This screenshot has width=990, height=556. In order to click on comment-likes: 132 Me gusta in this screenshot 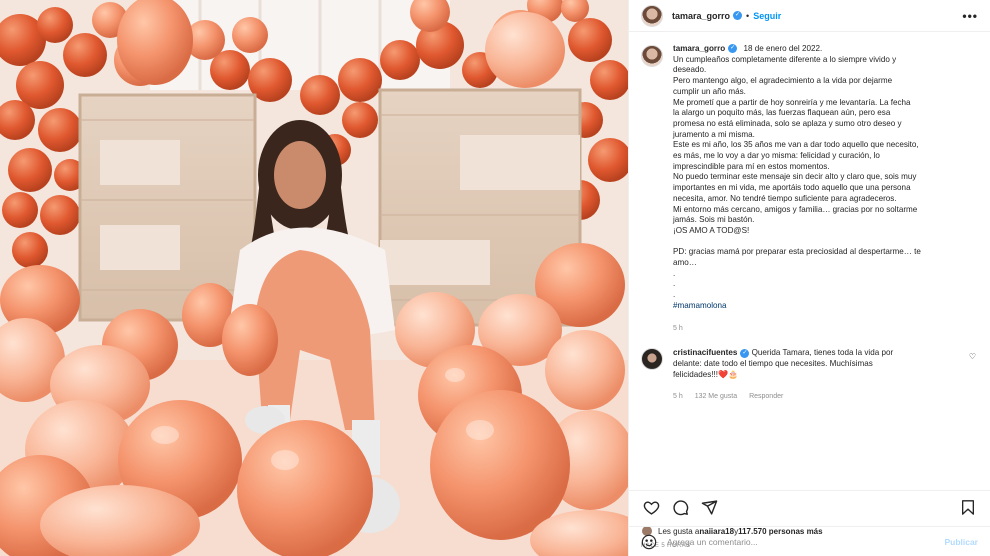, I will do `click(716, 396)`.